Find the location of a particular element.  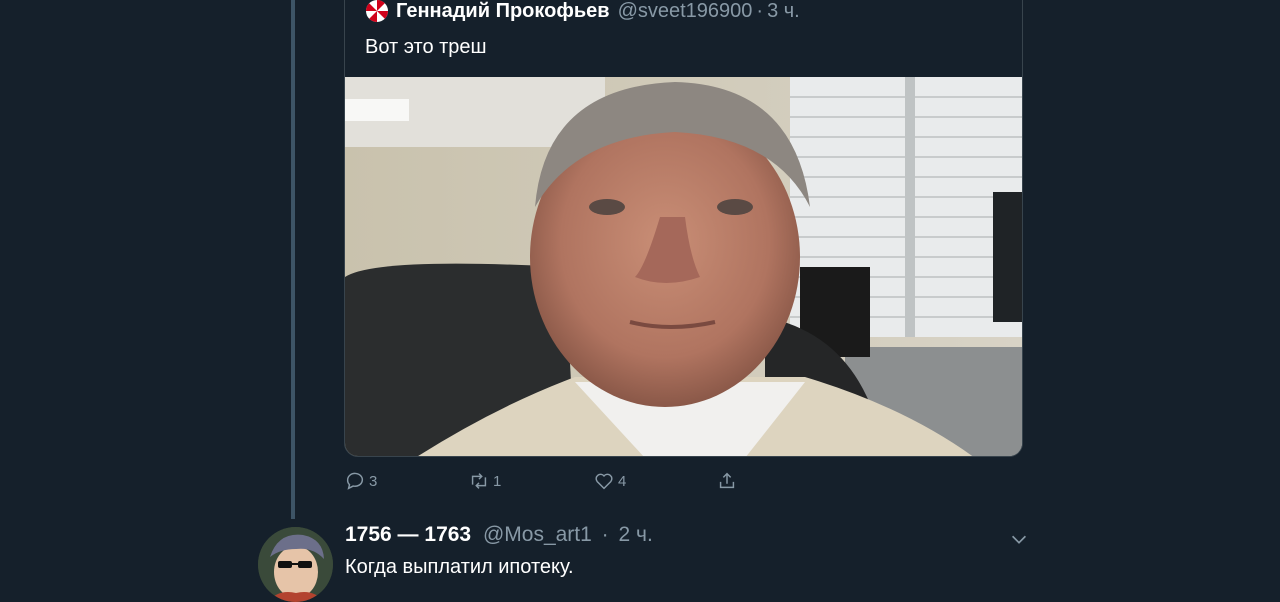

reply-button: 3 is located at coordinates (360, 481).